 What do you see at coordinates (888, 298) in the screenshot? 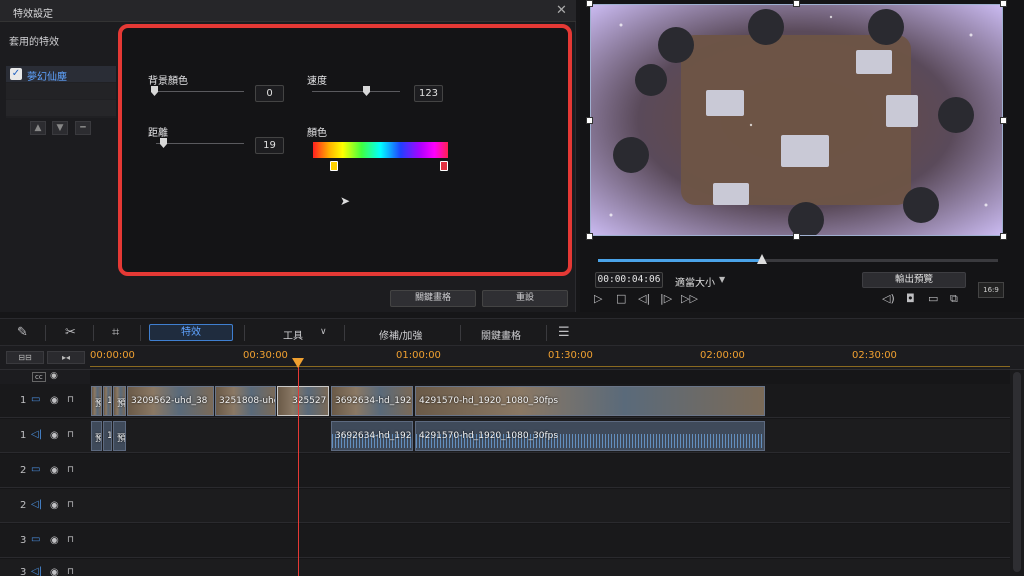
I see `volume-icon: ◁)` at bounding box center [888, 298].